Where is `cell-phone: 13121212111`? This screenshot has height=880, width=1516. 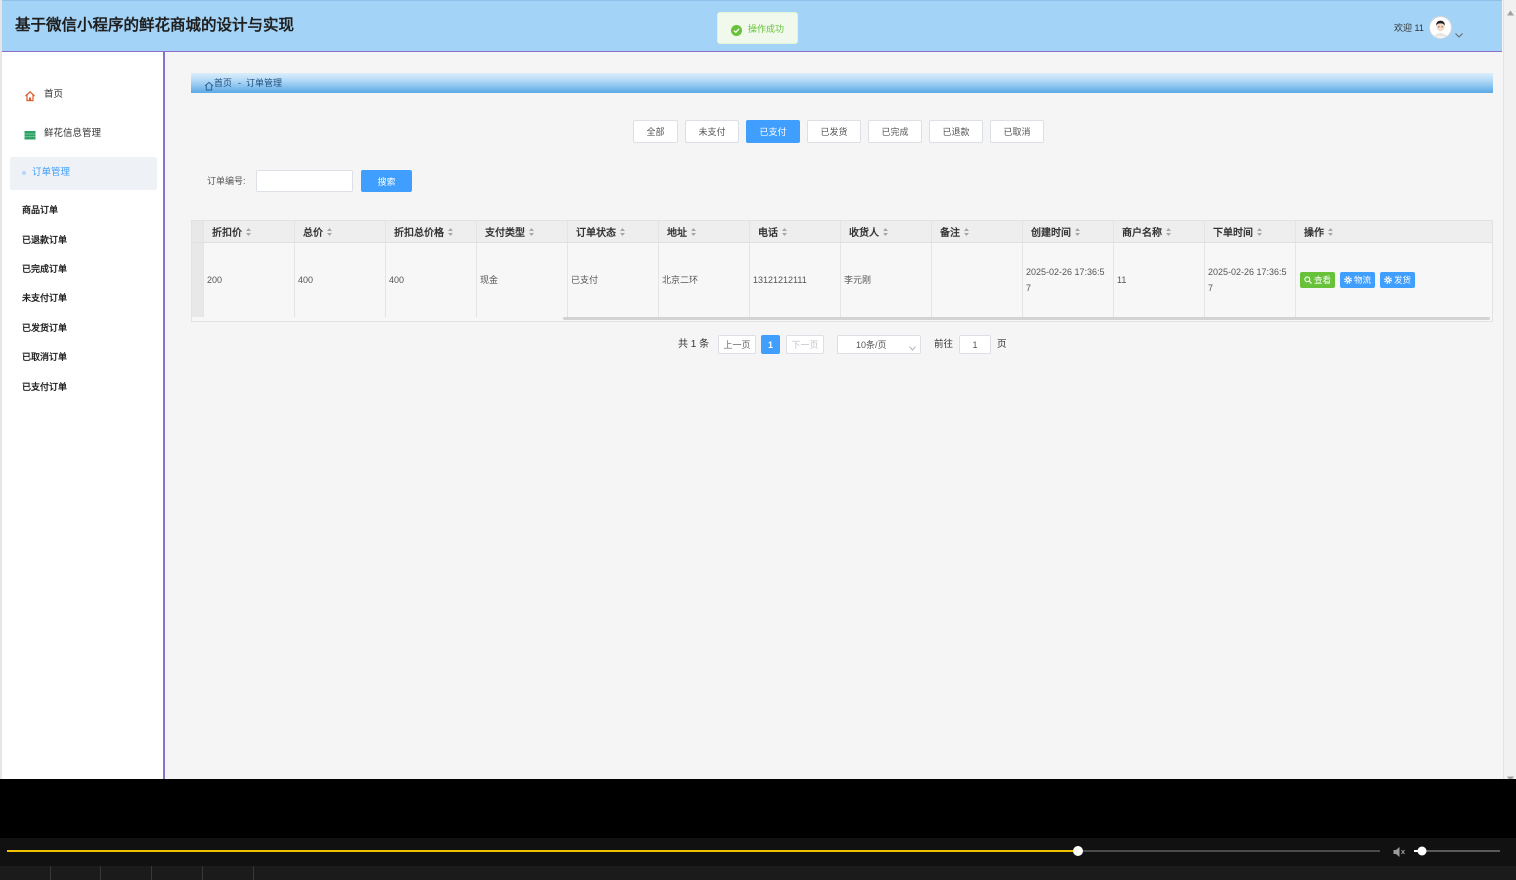
cell-phone: 13121212111 is located at coordinates (795, 280).